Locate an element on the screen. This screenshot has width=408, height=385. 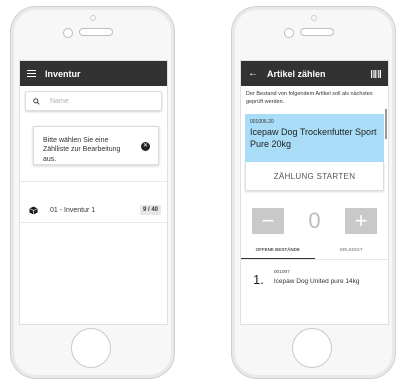
article-name: Icepaw Dog Trockenfutter Sport Pure 20kg is located at coordinates (313, 138).